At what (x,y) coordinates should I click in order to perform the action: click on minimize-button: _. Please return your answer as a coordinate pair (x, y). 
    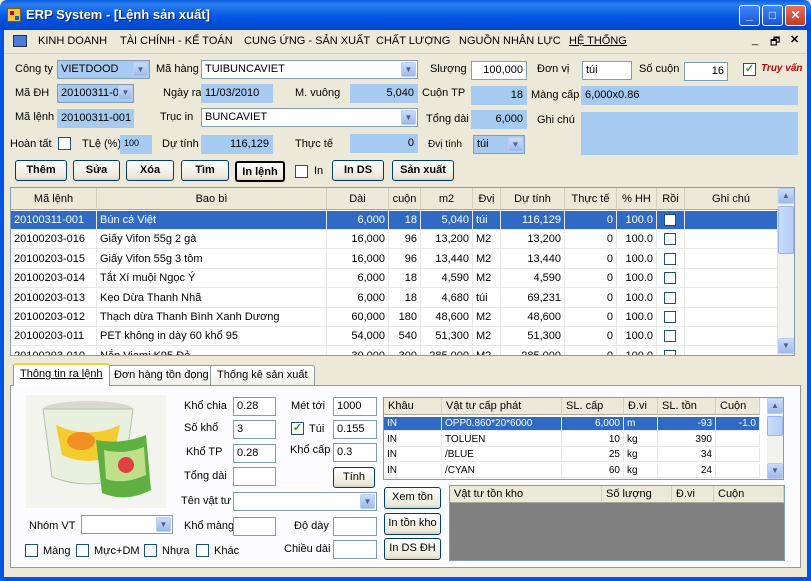
    Looking at the image, I should click on (749, 15).